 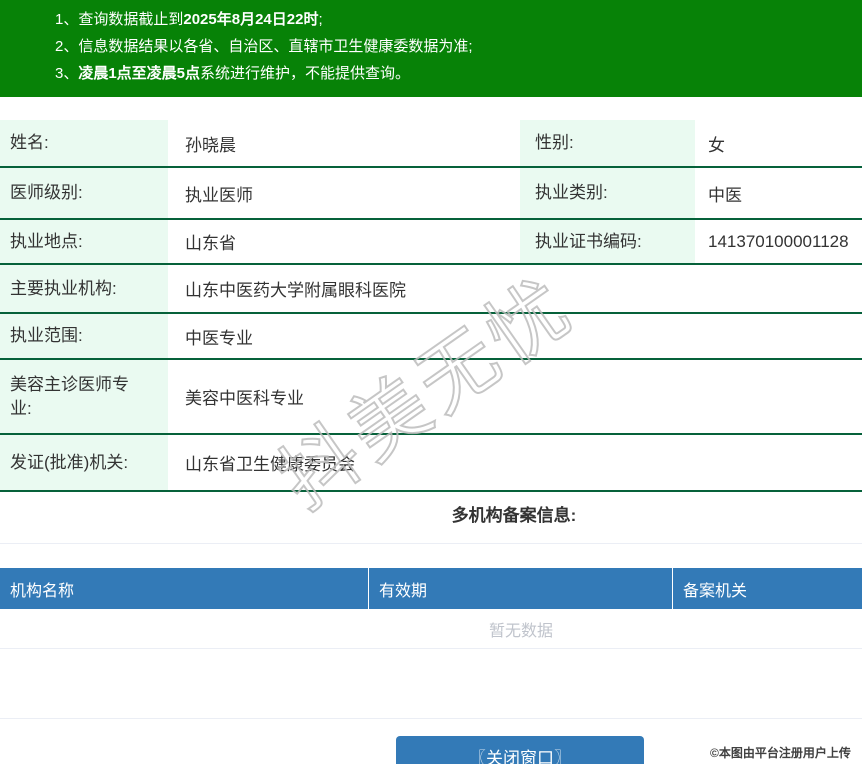 I want to click on notice-text: 查询数据截止到, so click(x=131, y=19).